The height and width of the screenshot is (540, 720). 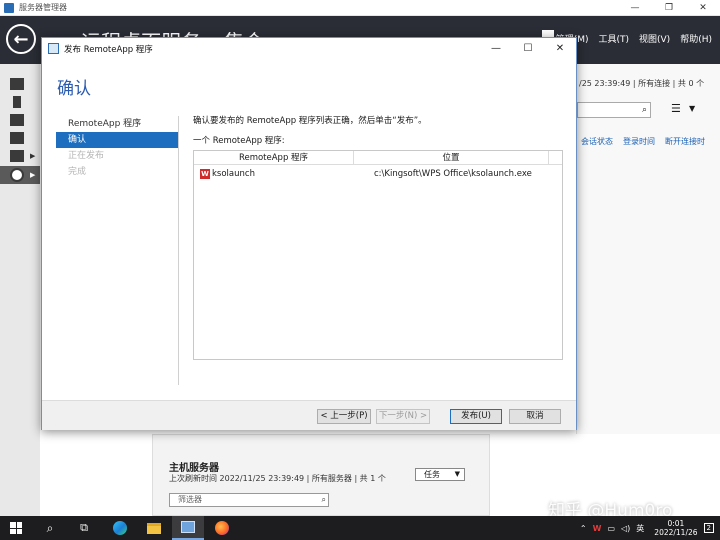 I want to click on connections-columns: 会话状态 登录时间 断开连接时, so click(x=643, y=141).